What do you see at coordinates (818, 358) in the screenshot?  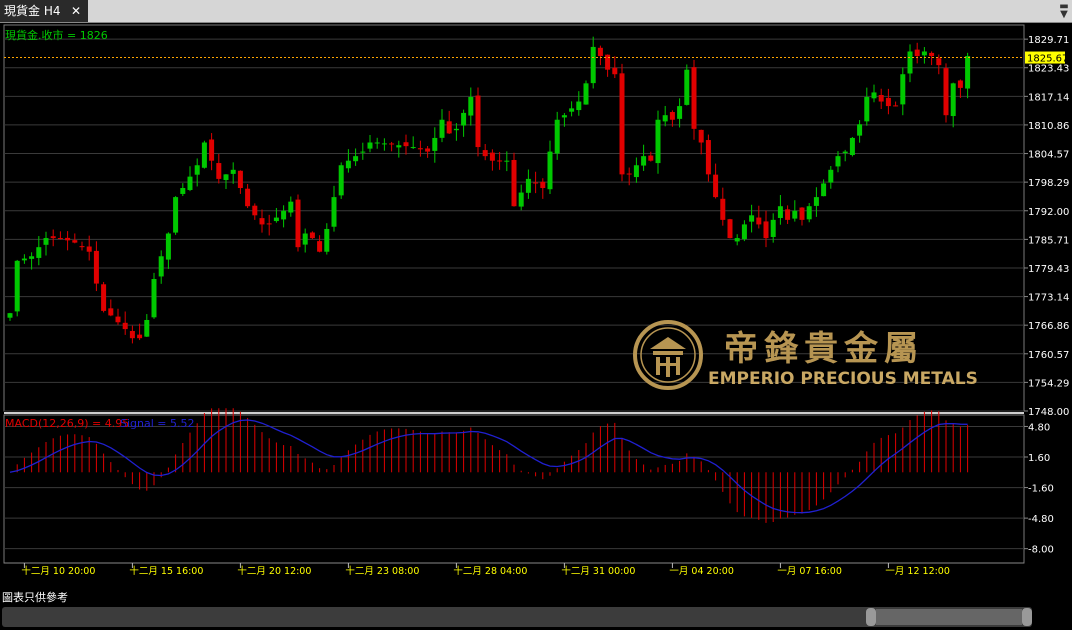 I see `watermark-logo: 帝鋒貴金屬 EMPERIO PRECIOUS METALS` at bounding box center [818, 358].